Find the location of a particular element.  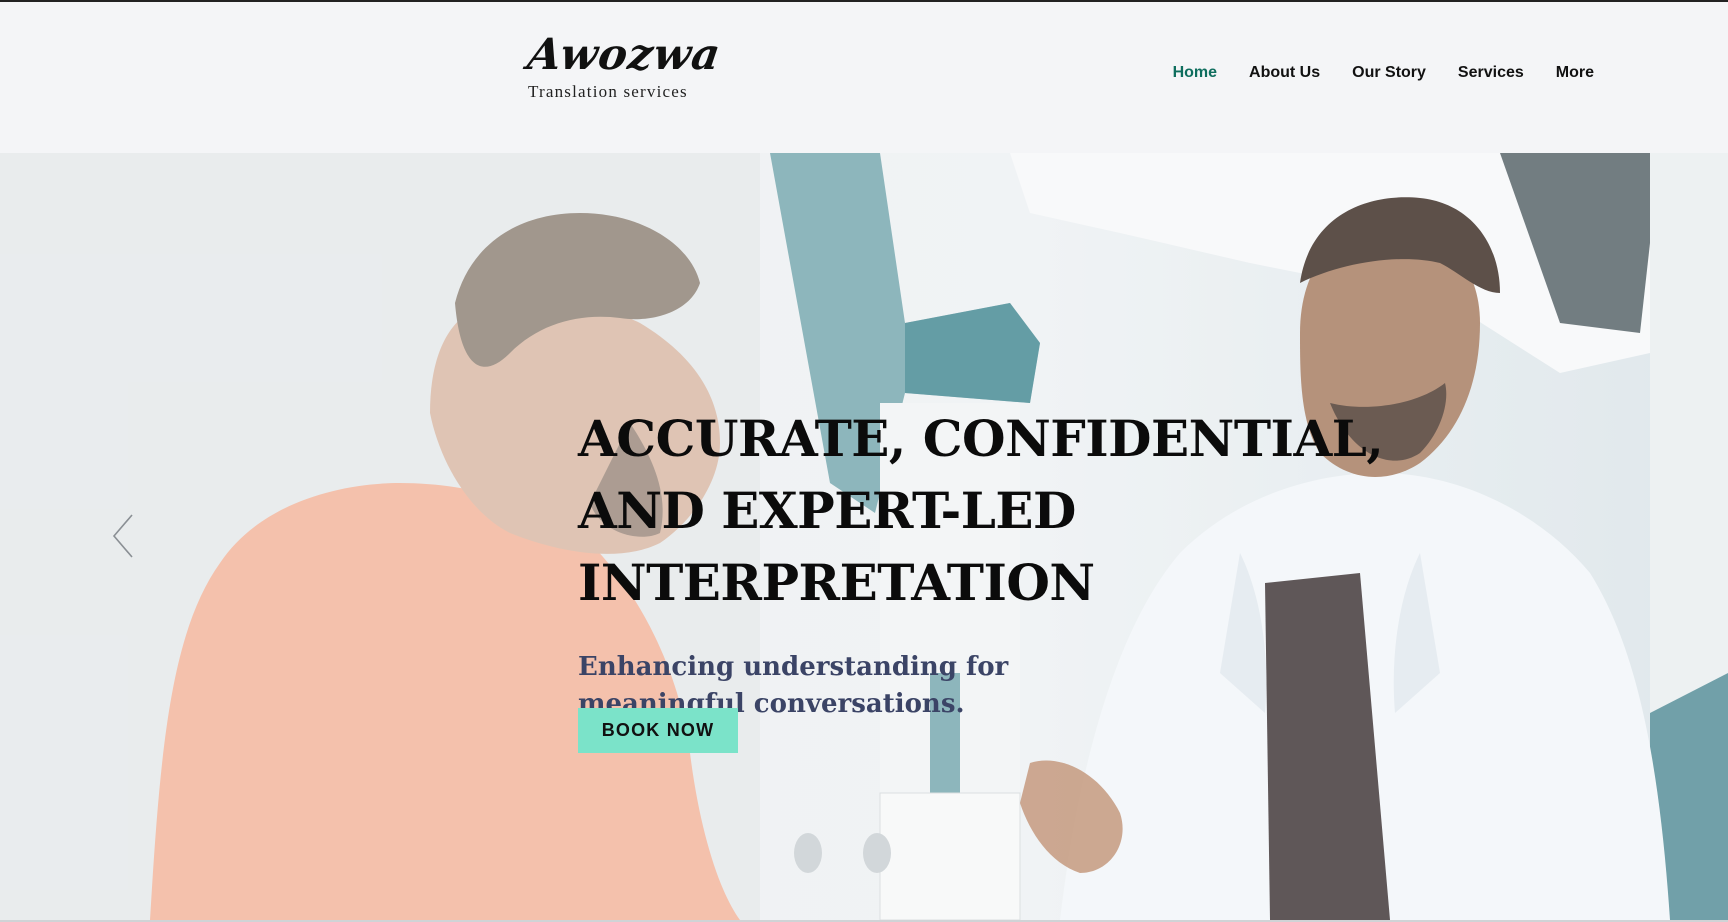

hero-headline-line: INTERPRETATION is located at coordinates (836, 582).